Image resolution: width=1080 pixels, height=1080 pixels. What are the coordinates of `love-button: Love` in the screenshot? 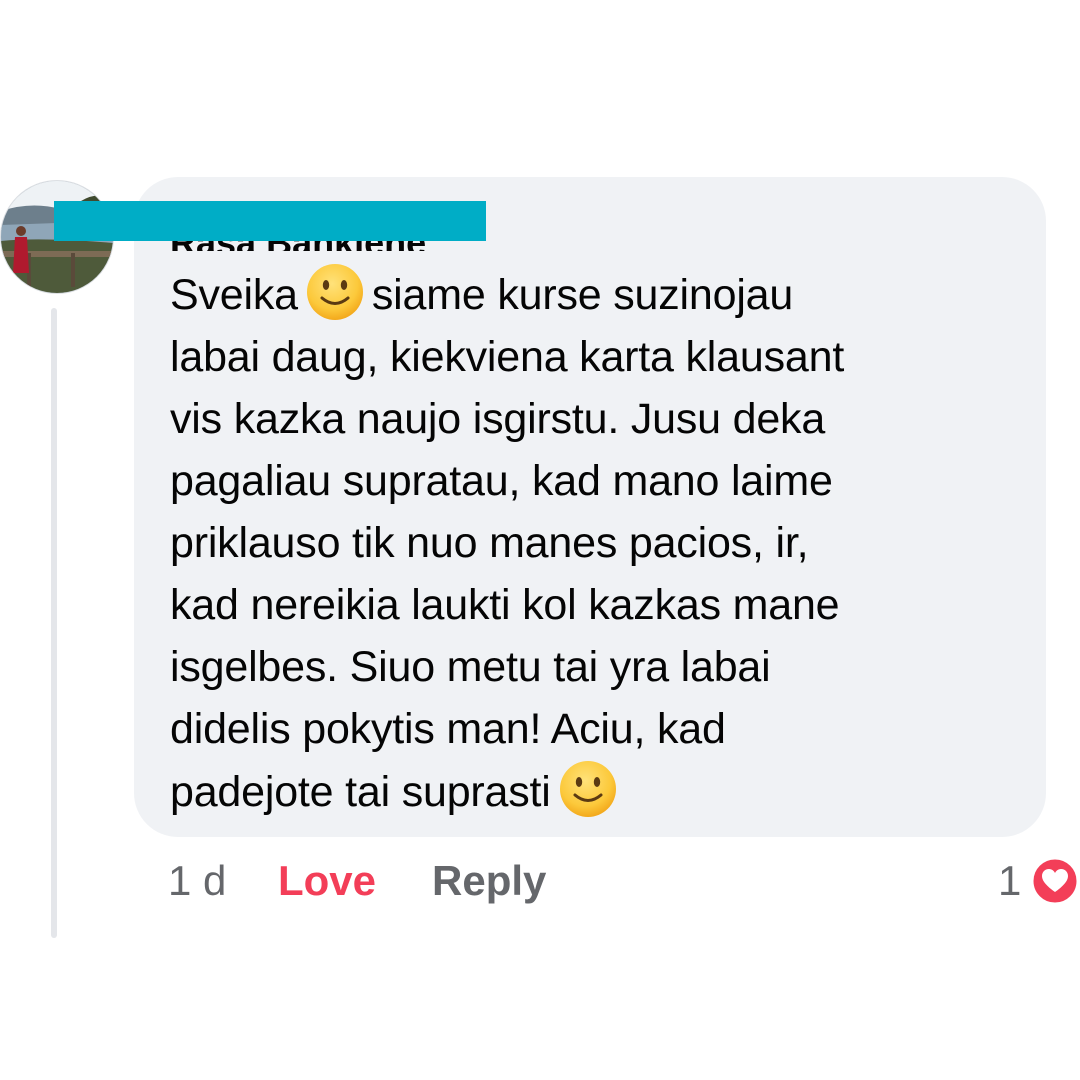 It's located at (327, 881).